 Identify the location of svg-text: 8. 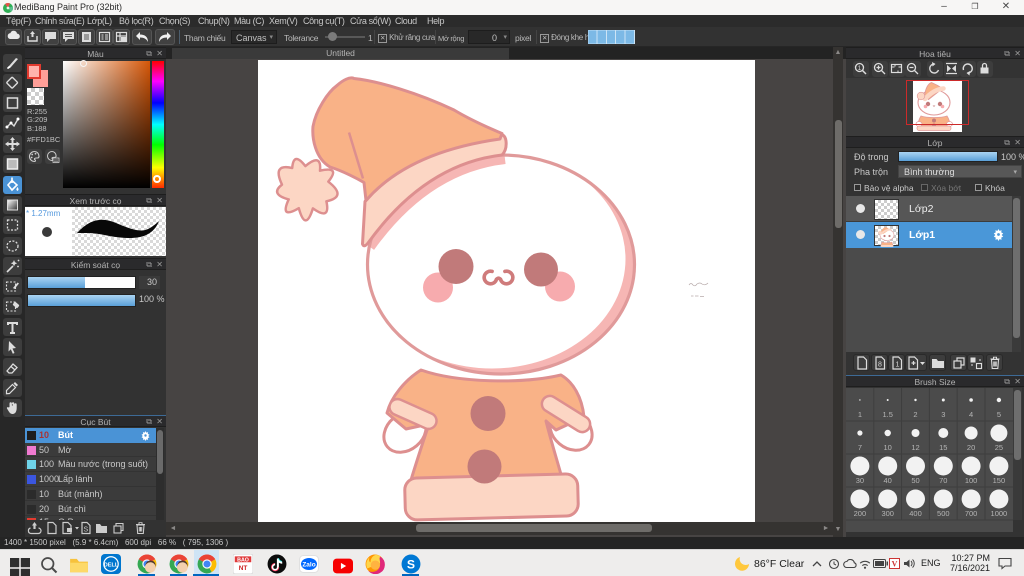
(880, 365).